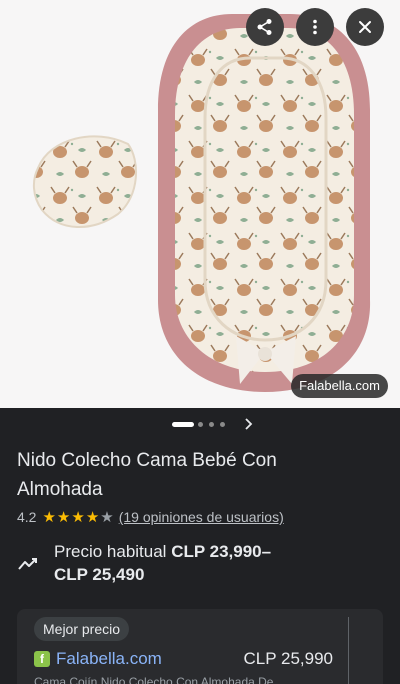 Image resolution: width=400 pixels, height=684 pixels. I want to click on chevron-right-icon, so click(248, 424).